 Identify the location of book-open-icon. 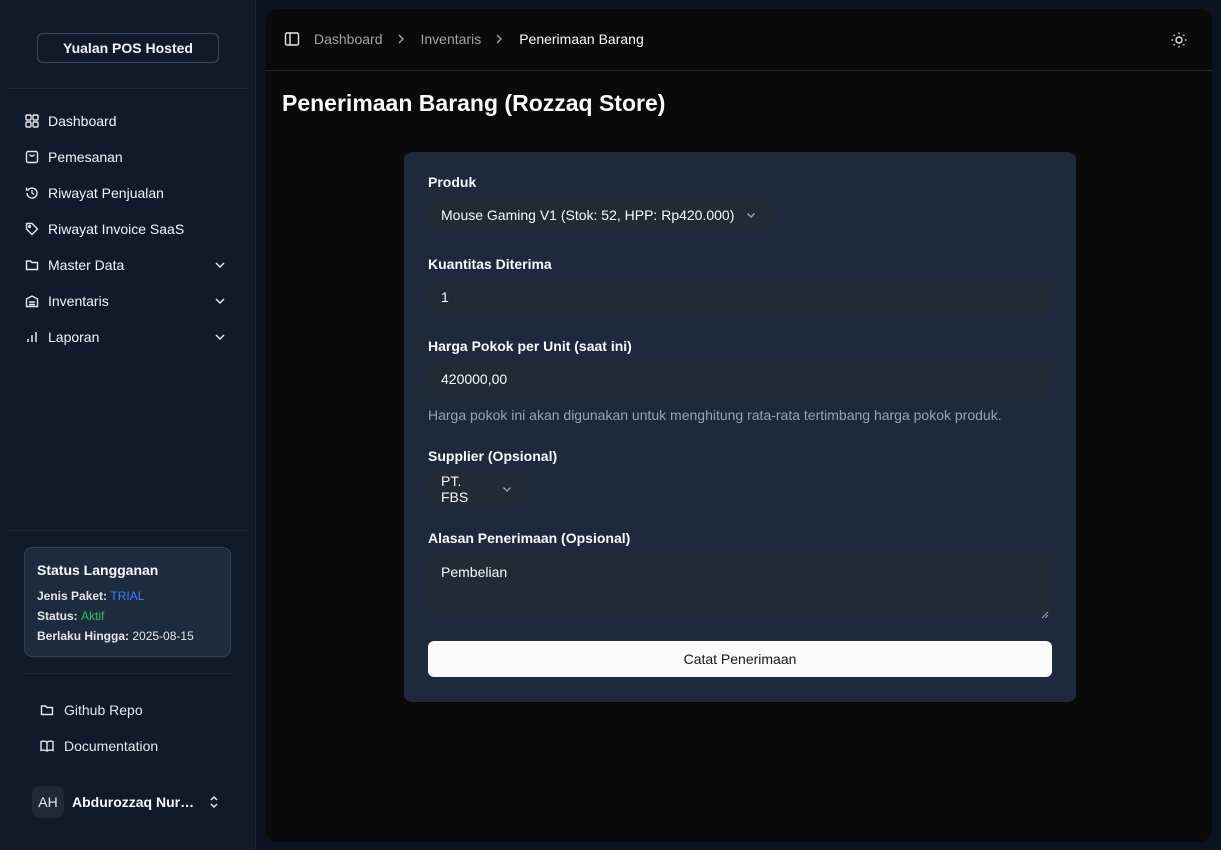
(48, 746).